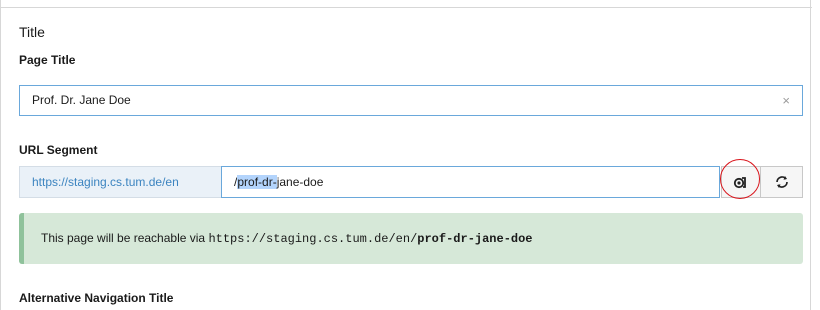 The image size is (820, 310). What do you see at coordinates (411, 100) in the screenshot?
I see `page-title-input: Prof. Dr. Jane Doe ×` at bounding box center [411, 100].